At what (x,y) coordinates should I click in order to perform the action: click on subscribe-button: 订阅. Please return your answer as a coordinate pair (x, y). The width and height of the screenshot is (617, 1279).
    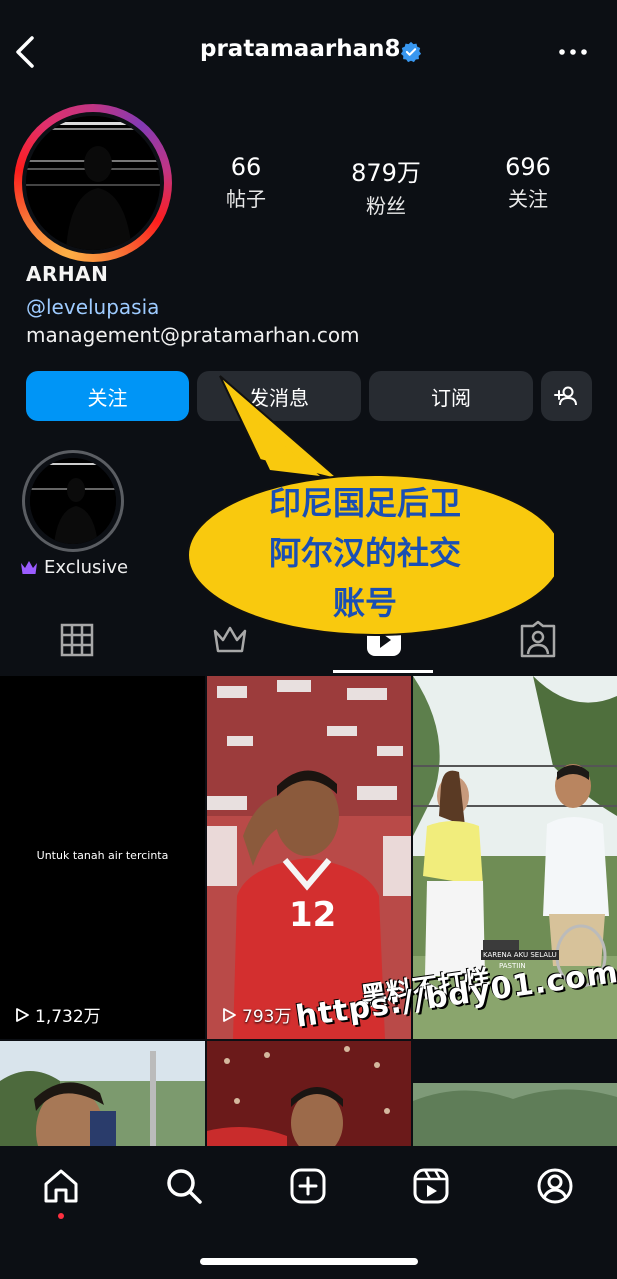
    Looking at the image, I should click on (451, 396).